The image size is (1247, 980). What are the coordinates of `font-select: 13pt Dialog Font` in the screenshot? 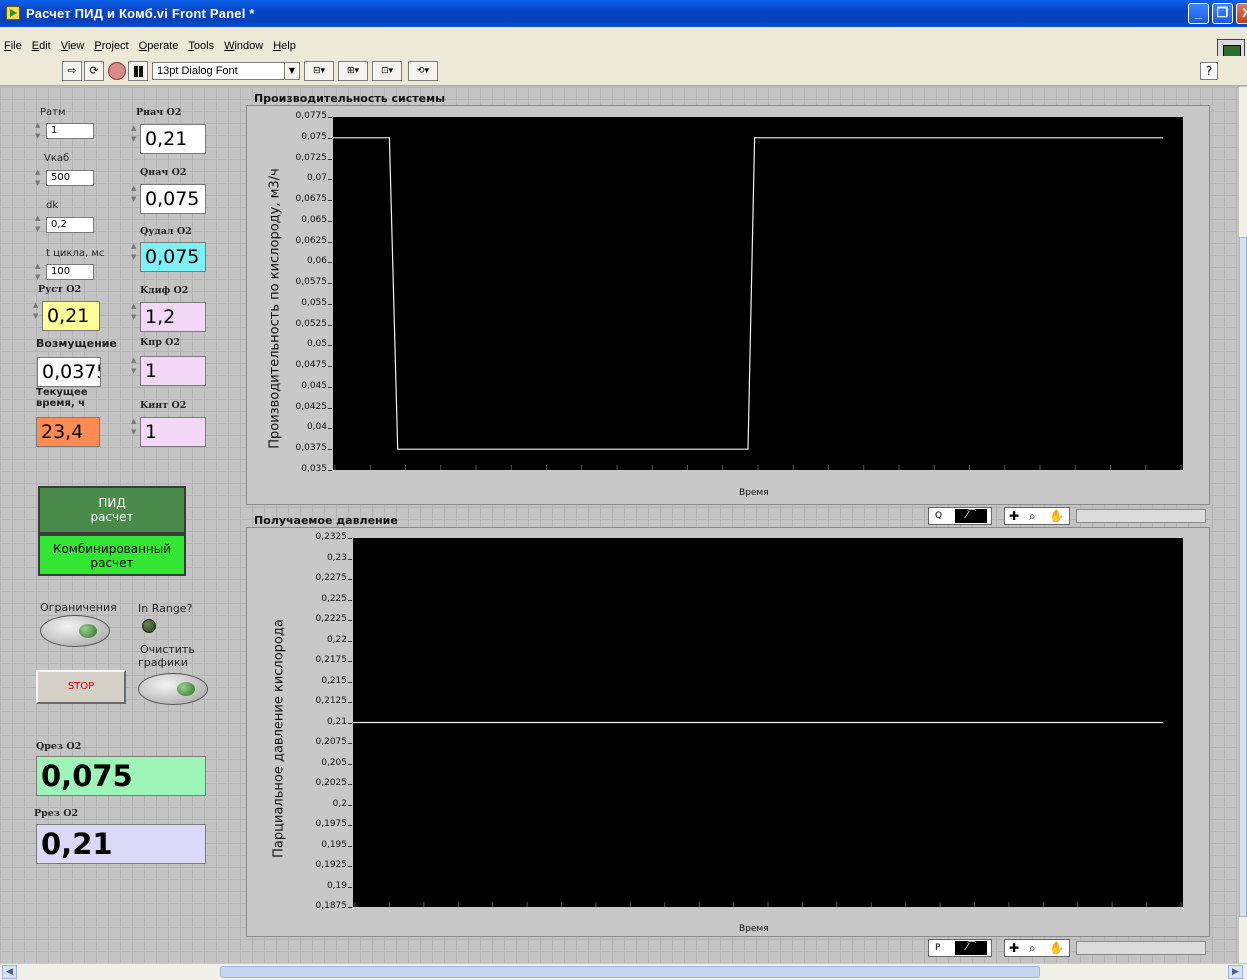 It's located at (221, 71).